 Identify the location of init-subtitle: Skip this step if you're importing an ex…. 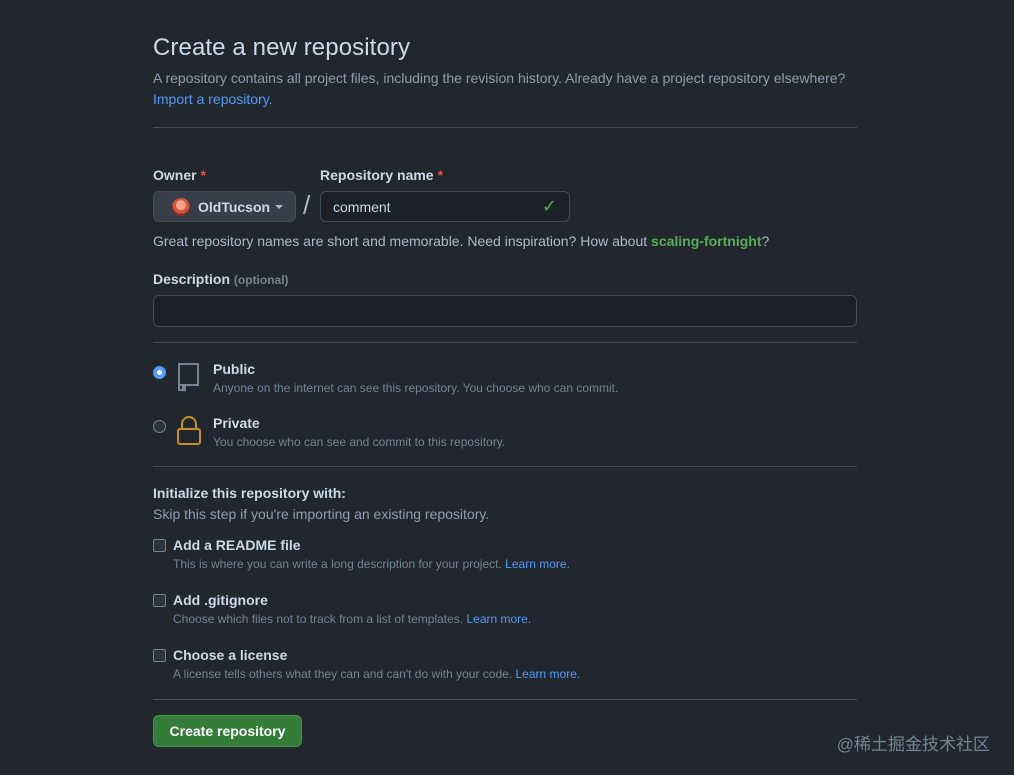
(321, 514).